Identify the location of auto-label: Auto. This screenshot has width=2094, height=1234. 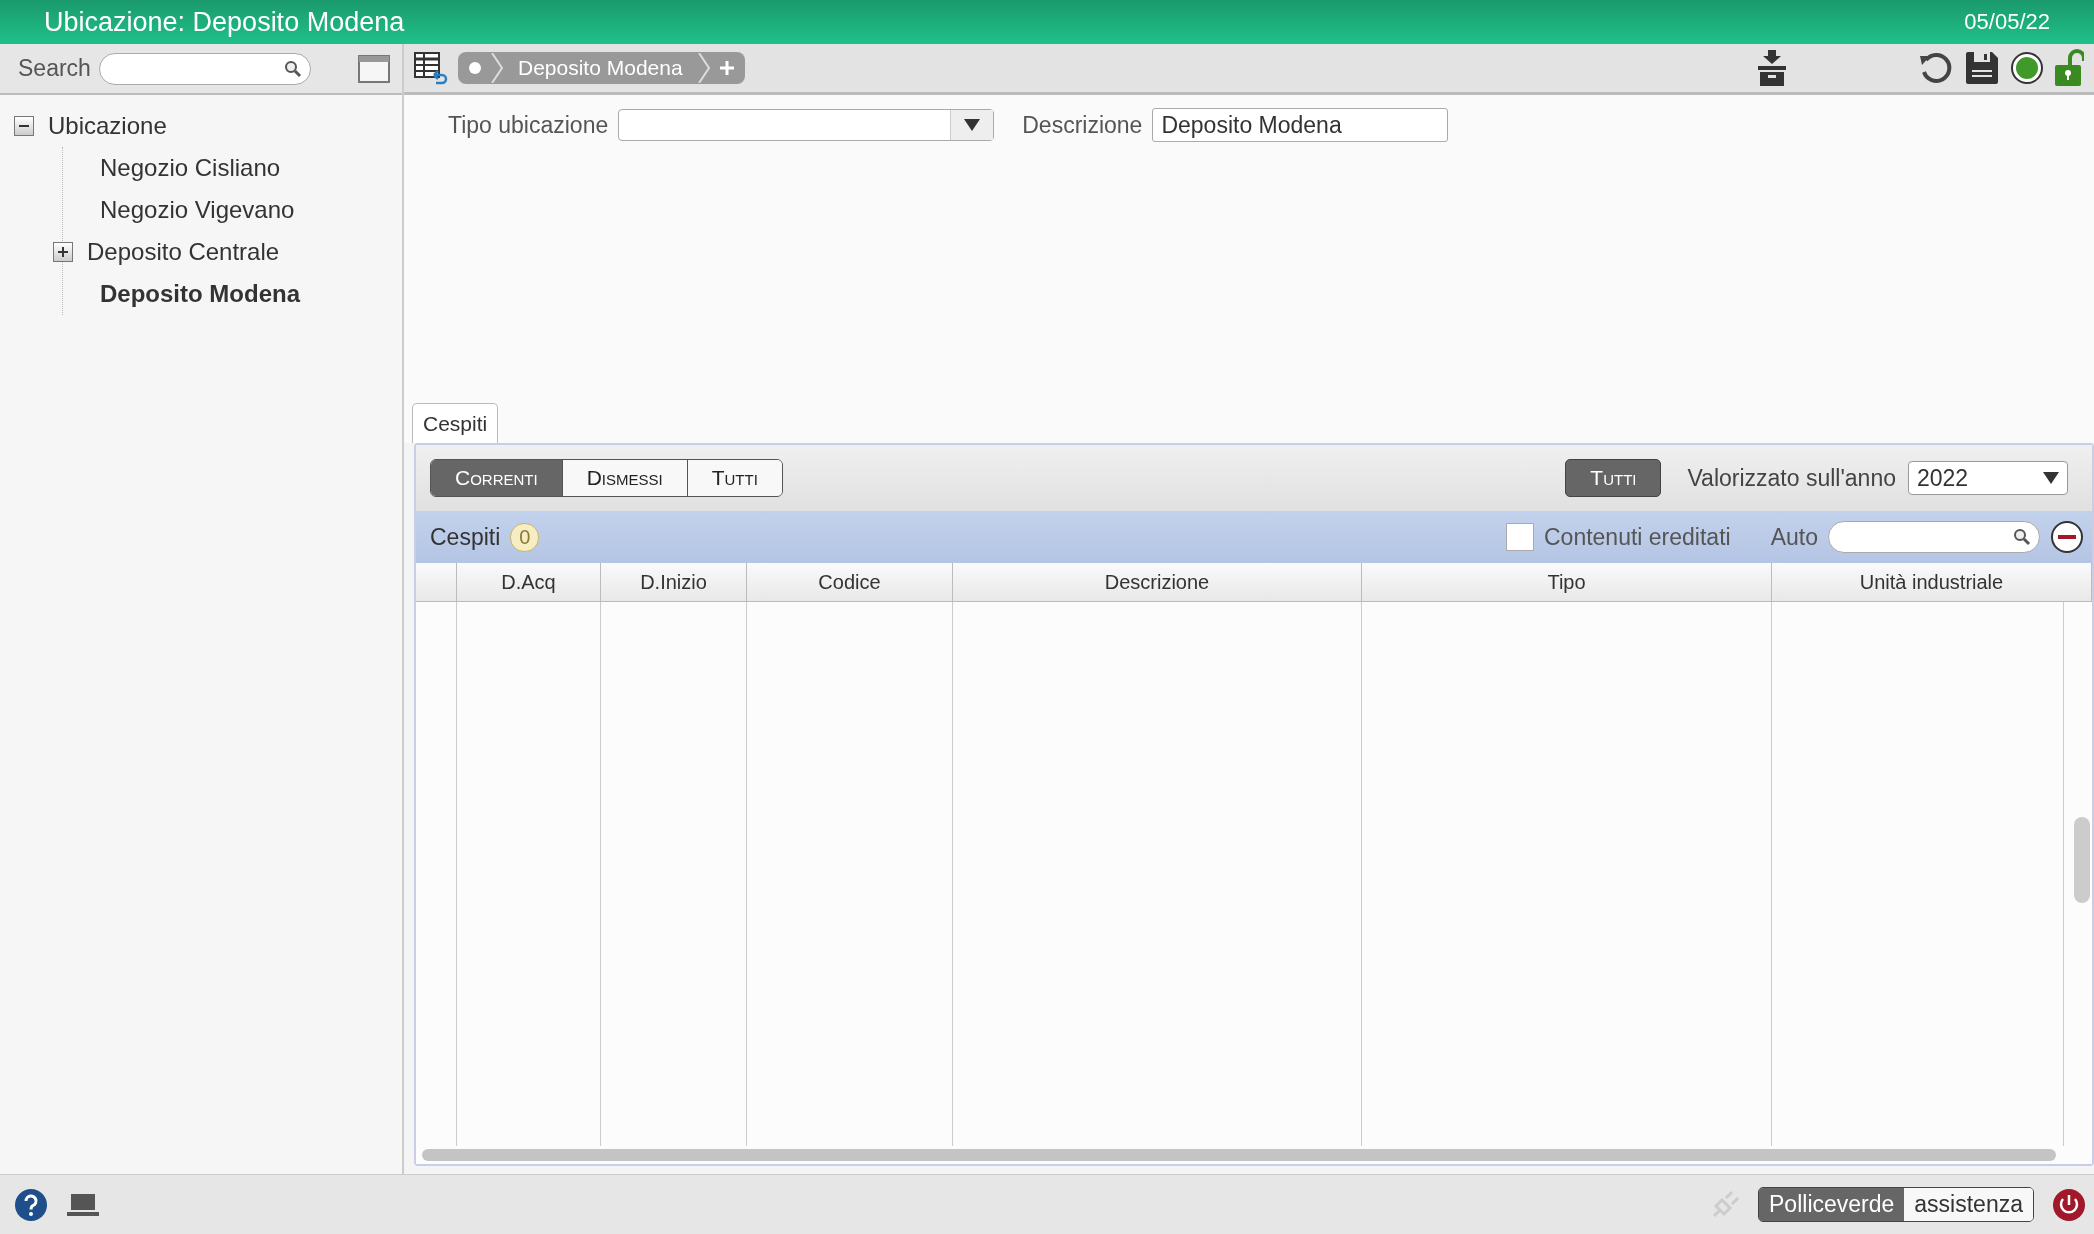
(1794, 537).